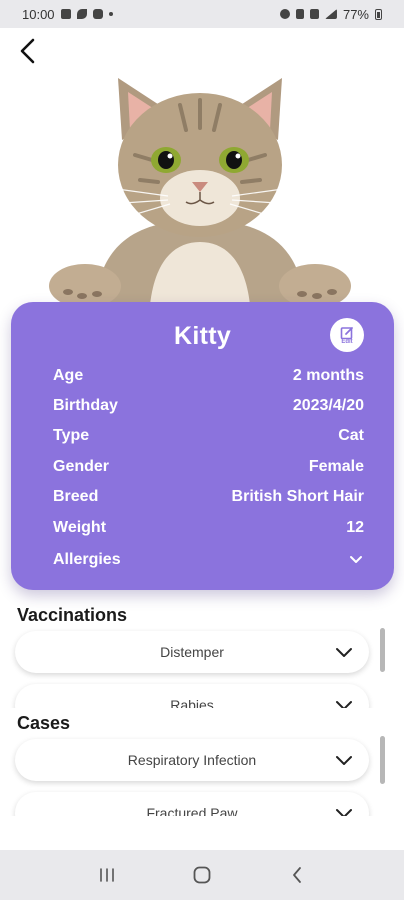  I want to click on nav-back-button, so click(297, 875).